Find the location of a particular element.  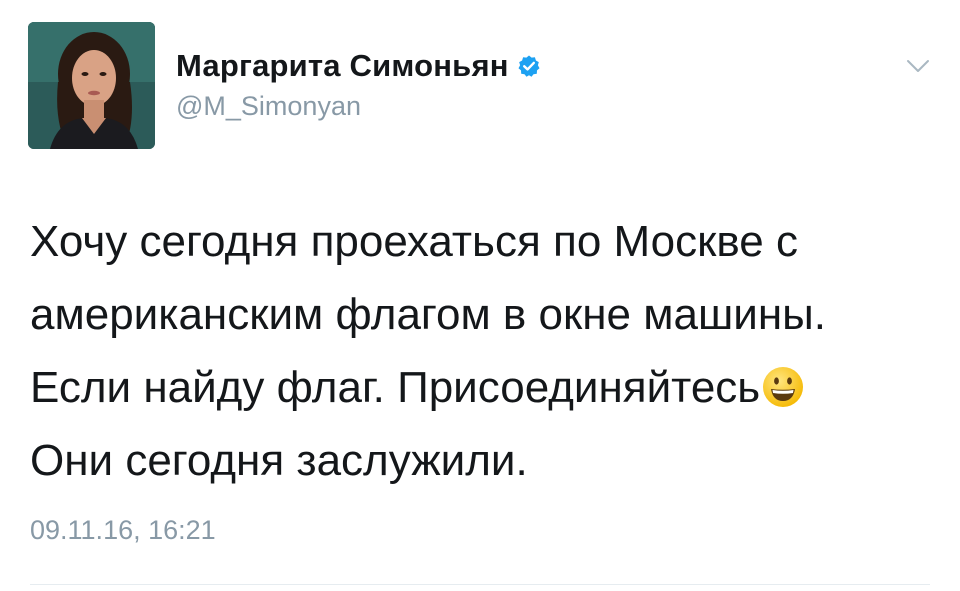

tweet-line: Хочу сегодня проехаться по Москве с is located at coordinates (414, 241).